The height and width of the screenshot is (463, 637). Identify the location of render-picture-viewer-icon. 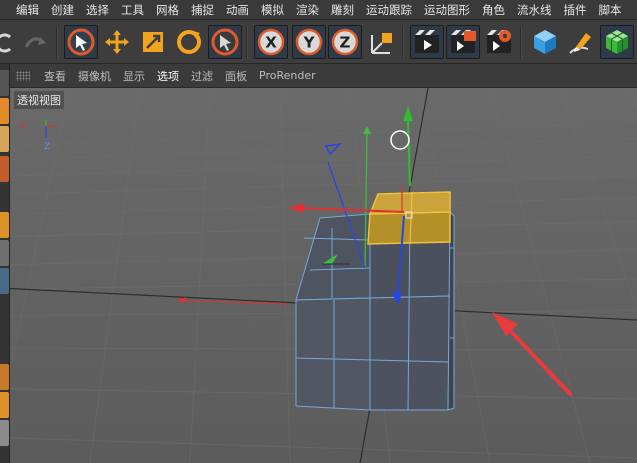
(463, 41).